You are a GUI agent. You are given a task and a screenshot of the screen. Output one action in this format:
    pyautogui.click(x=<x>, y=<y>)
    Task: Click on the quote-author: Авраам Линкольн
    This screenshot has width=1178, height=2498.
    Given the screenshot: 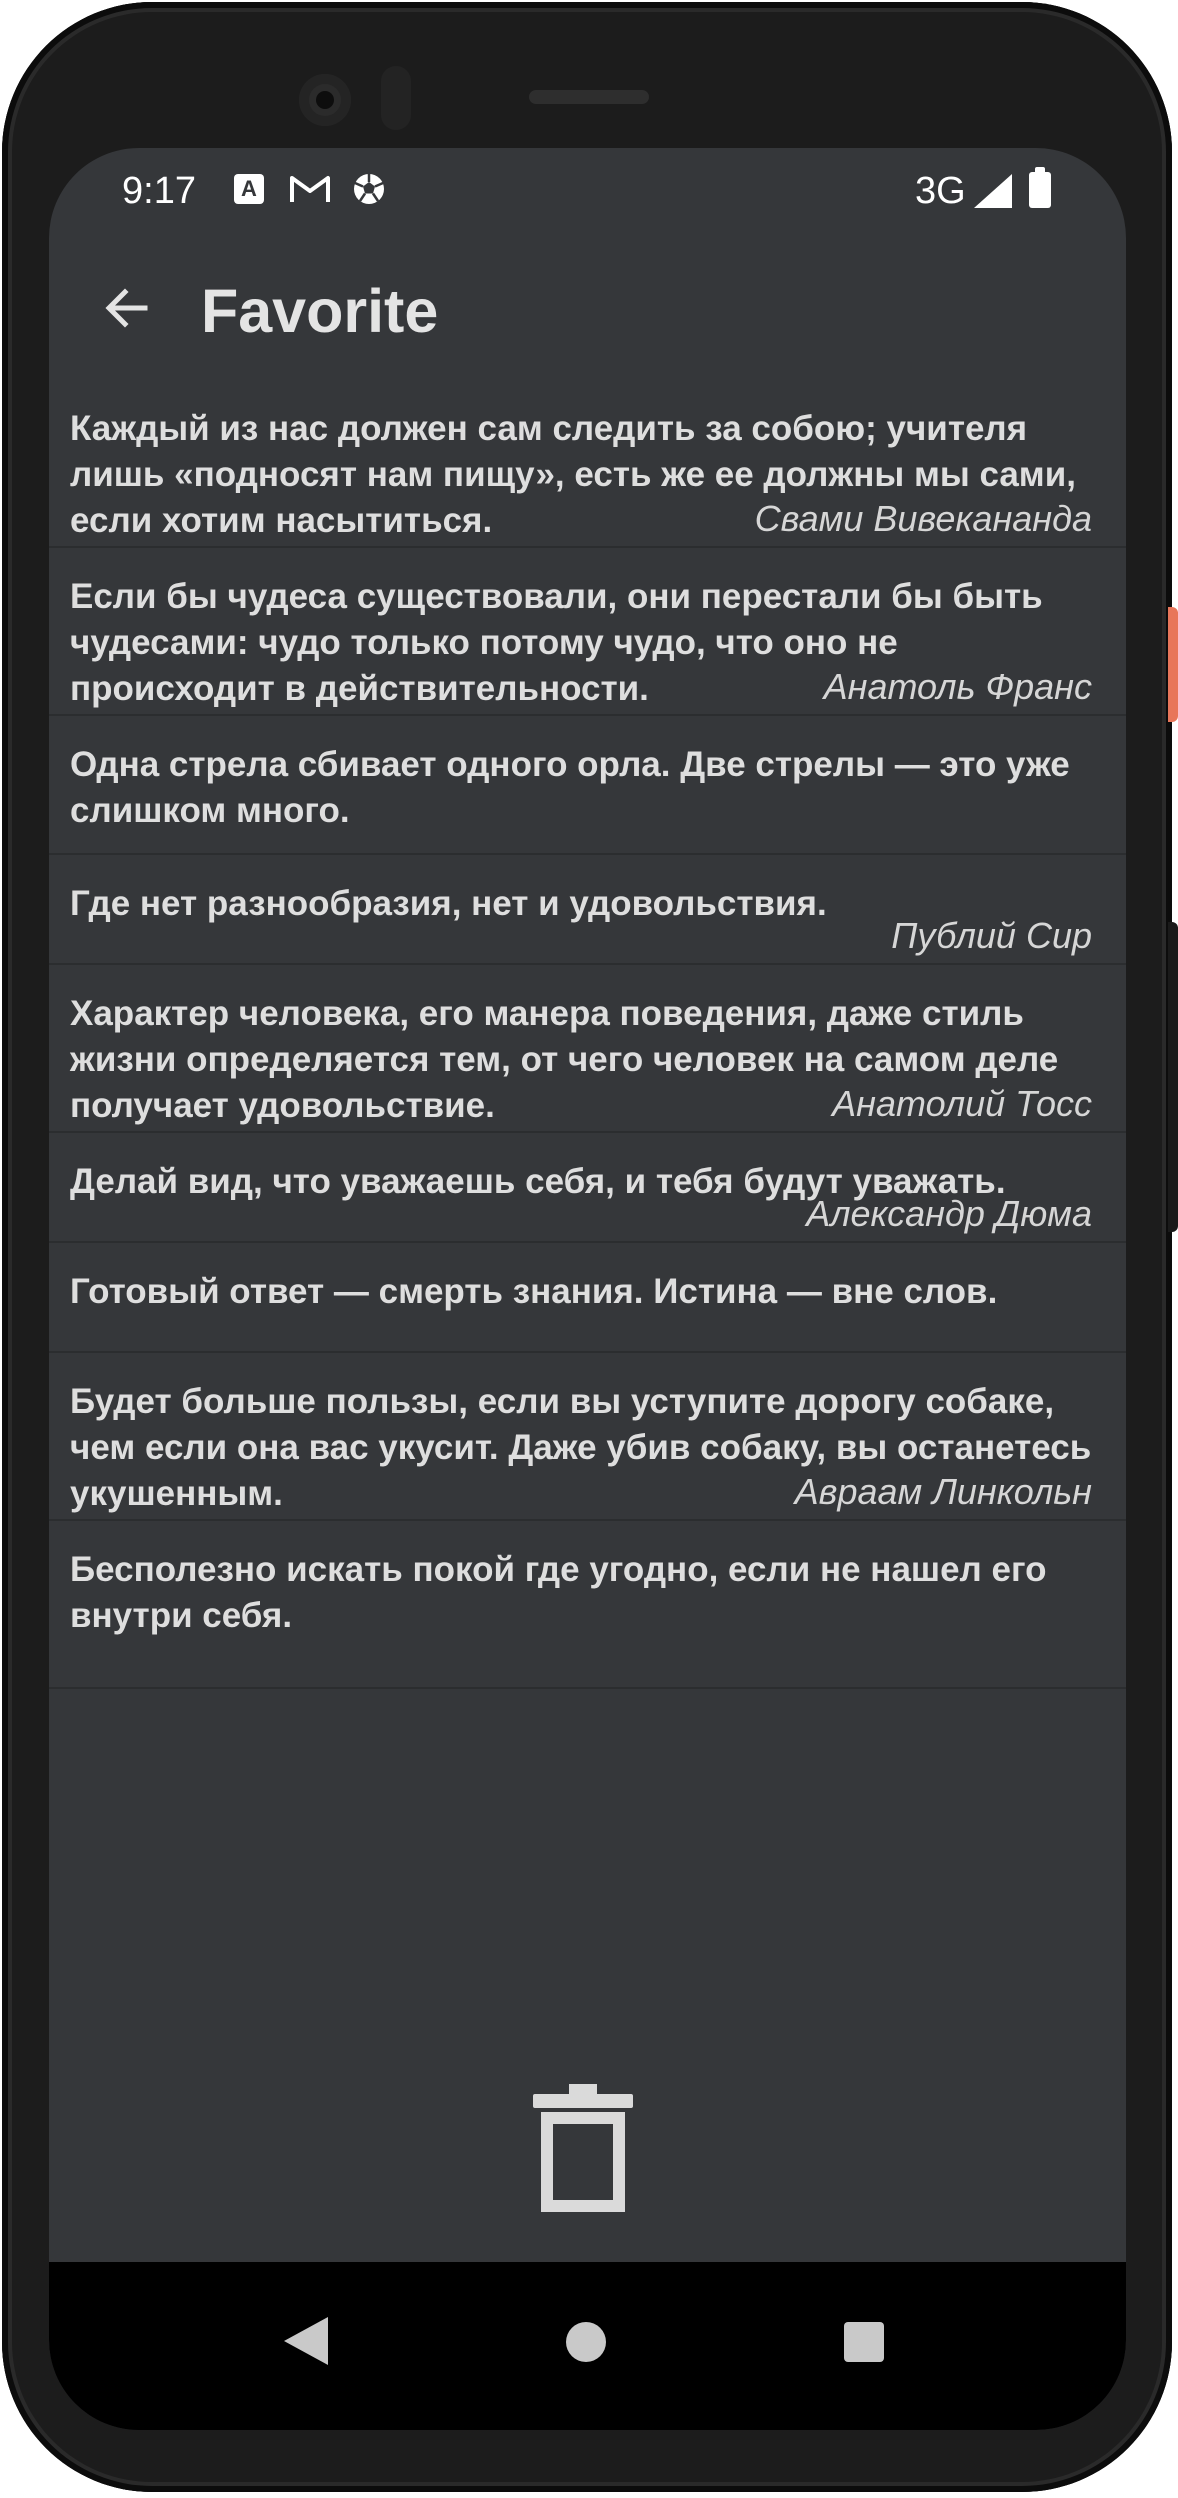 What is the action you would take?
    pyautogui.click(x=943, y=1491)
    